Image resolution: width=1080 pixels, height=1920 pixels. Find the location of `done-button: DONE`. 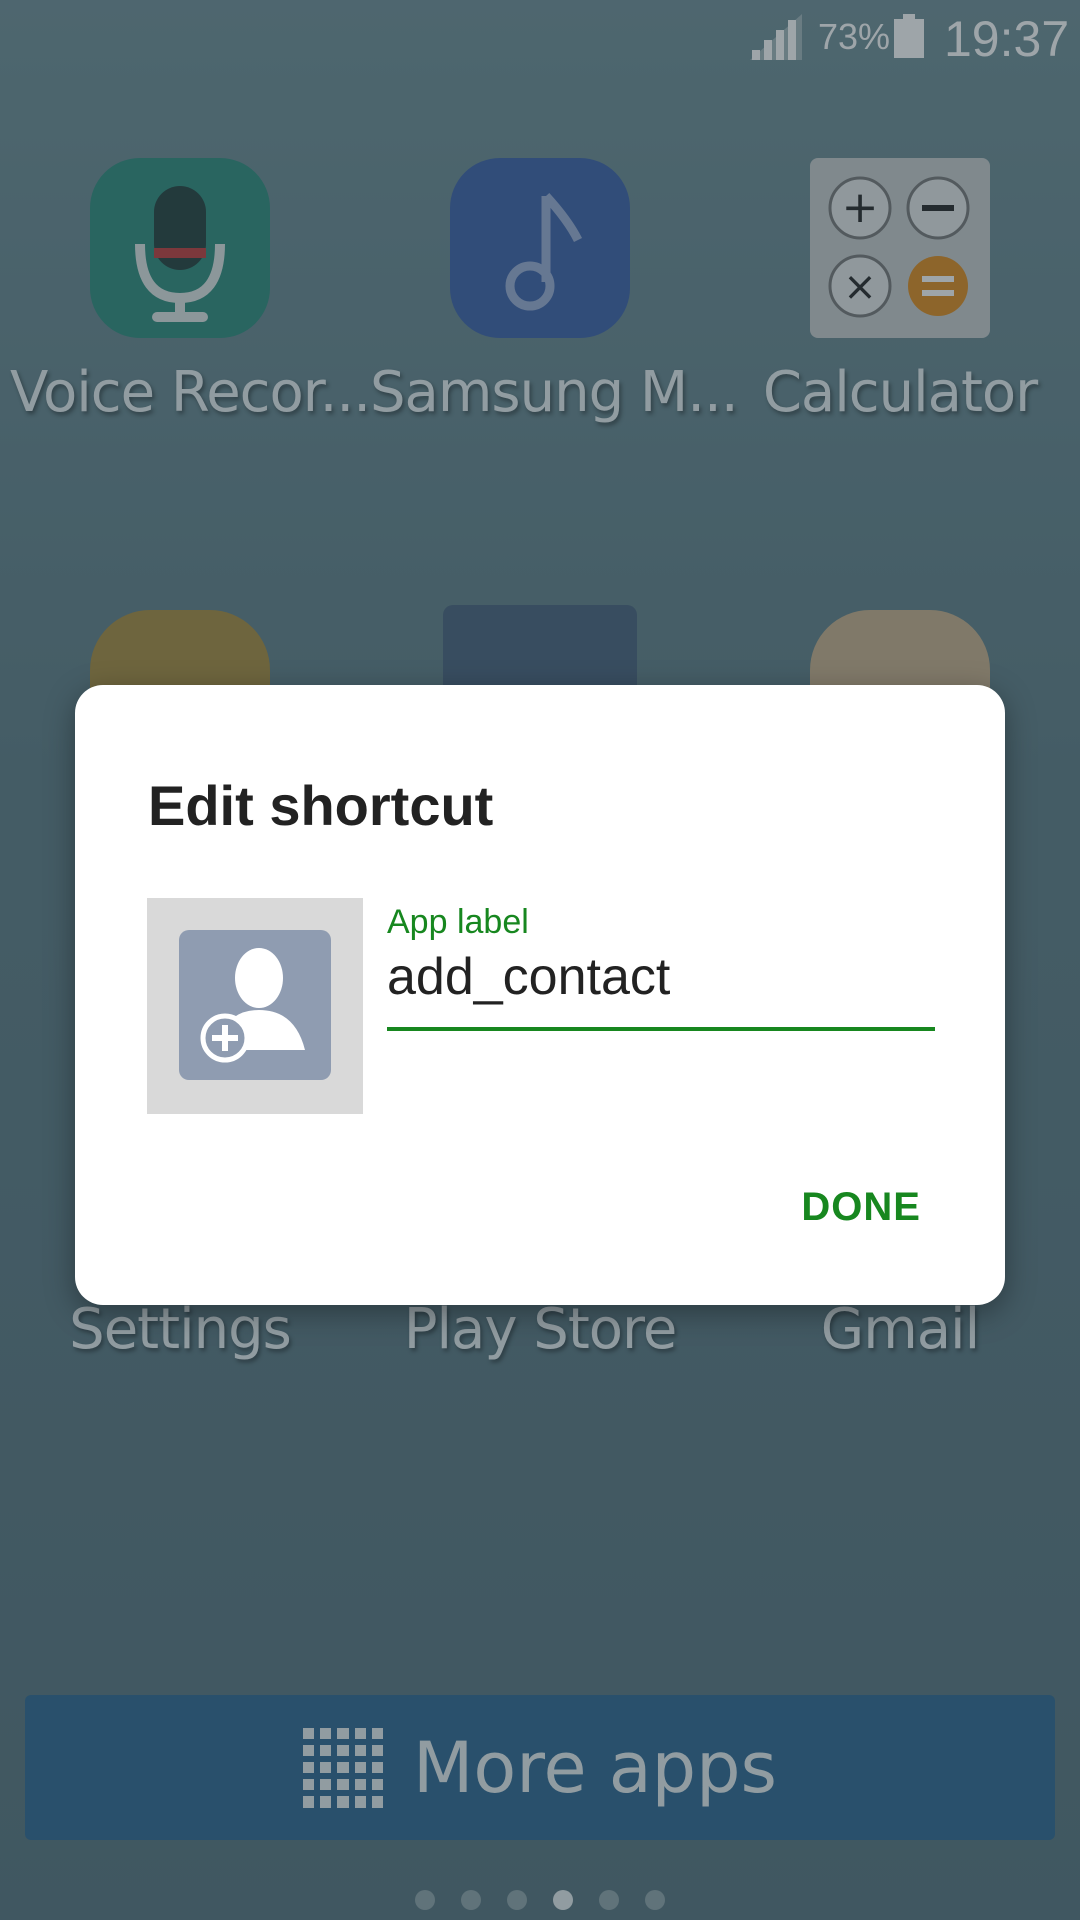

done-button: DONE is located at coordinates (861, 1207).